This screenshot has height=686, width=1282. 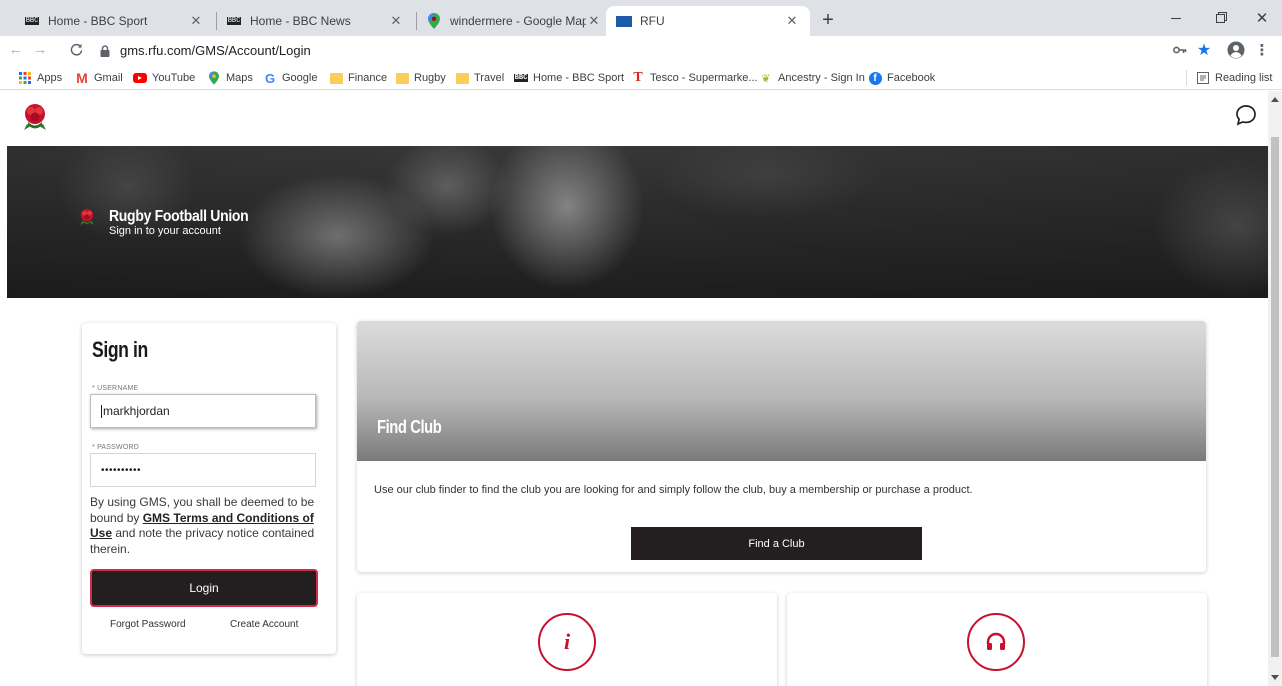 What do you see at coordinates (1262, 50) in the screenshot?
I see `menu-icon: ⋮` at bounding box center [1262, 50].